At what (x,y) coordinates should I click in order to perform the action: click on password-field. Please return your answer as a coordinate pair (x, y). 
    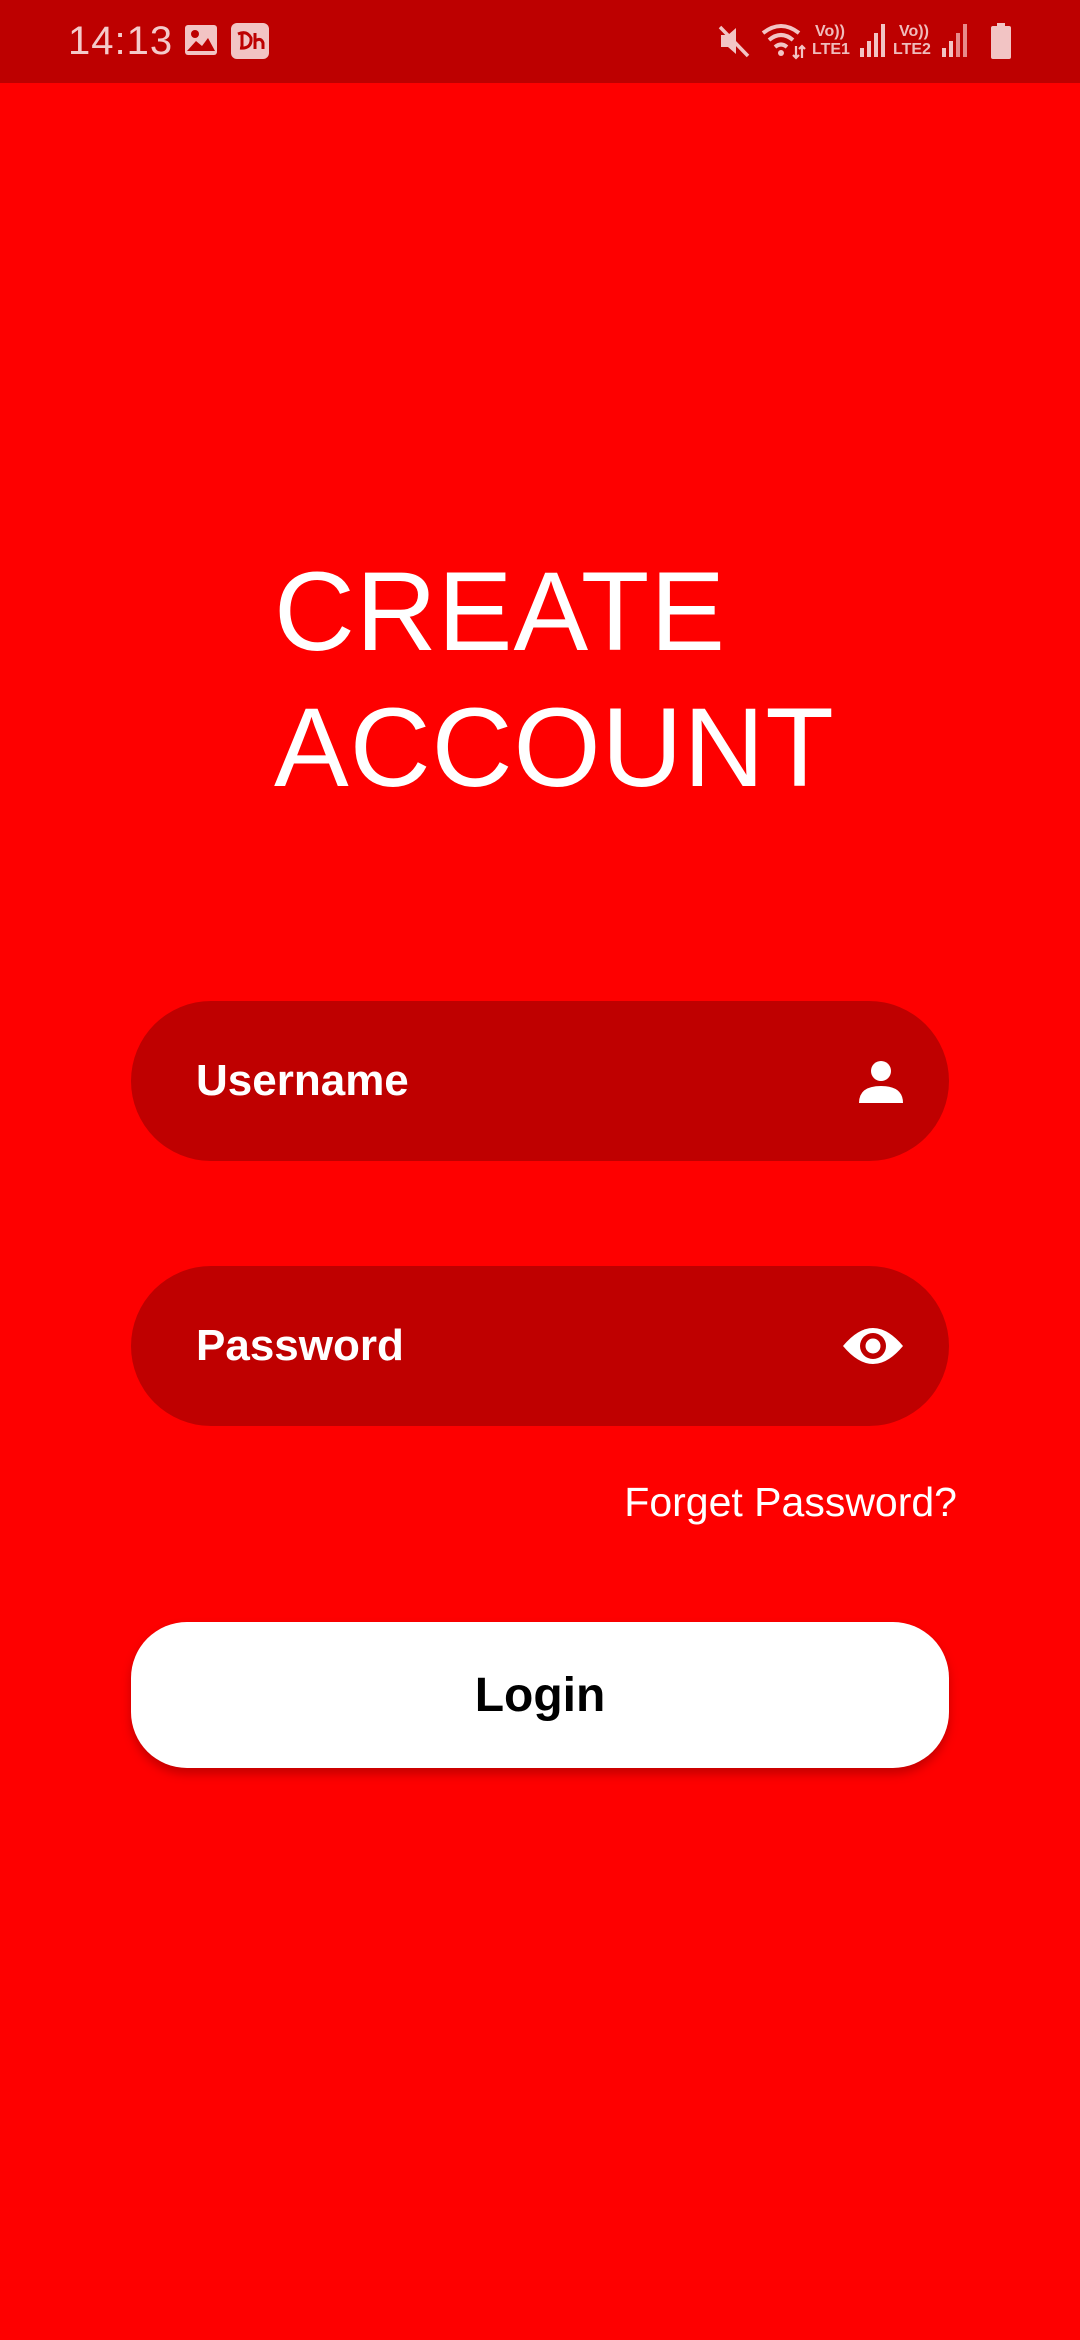
    Looking at the image, I should click on (540, 1346).